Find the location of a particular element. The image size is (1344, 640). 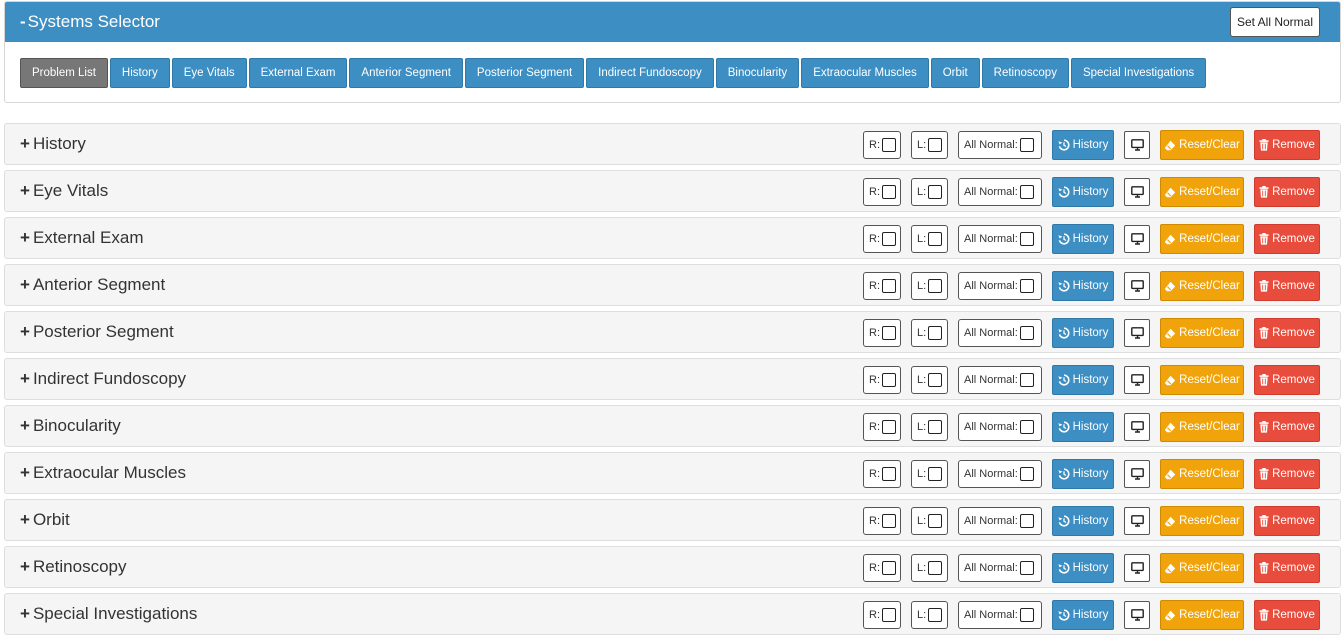

system-tab-history: History is located at coordinates (139, 73).